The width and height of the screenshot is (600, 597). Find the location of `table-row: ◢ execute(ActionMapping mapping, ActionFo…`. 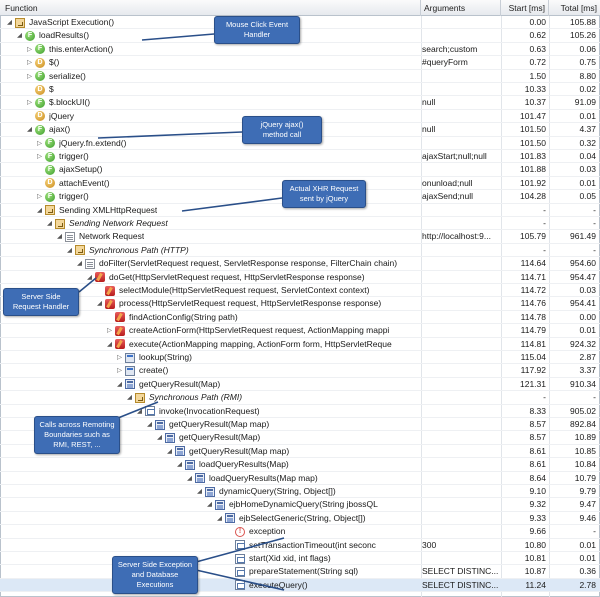

table-row: ◢ execute(ActionMapping mapping, ActionFo… is located at coordinates (300, 344).